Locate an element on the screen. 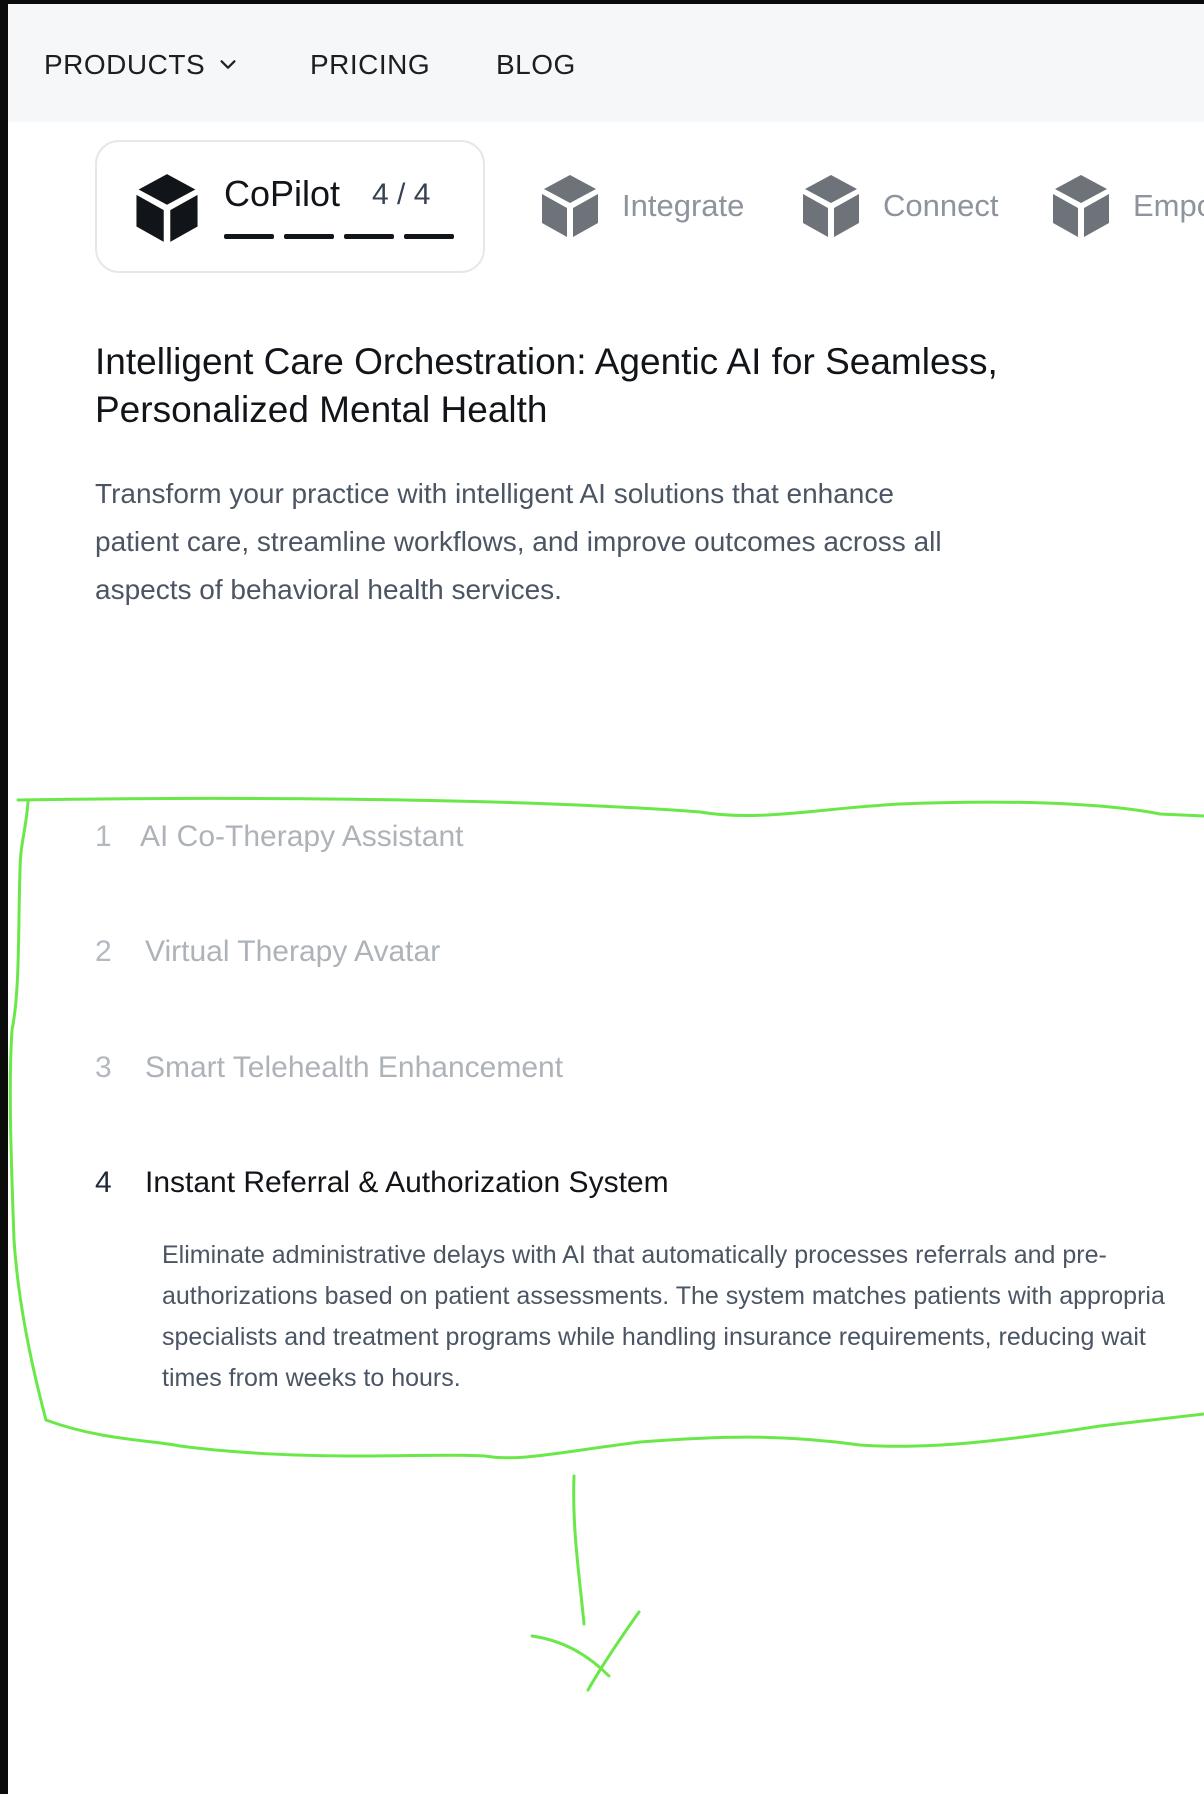 This screenshot has width=1204, height=1794. feature-number: 2 is located at coordinates (103, 951).